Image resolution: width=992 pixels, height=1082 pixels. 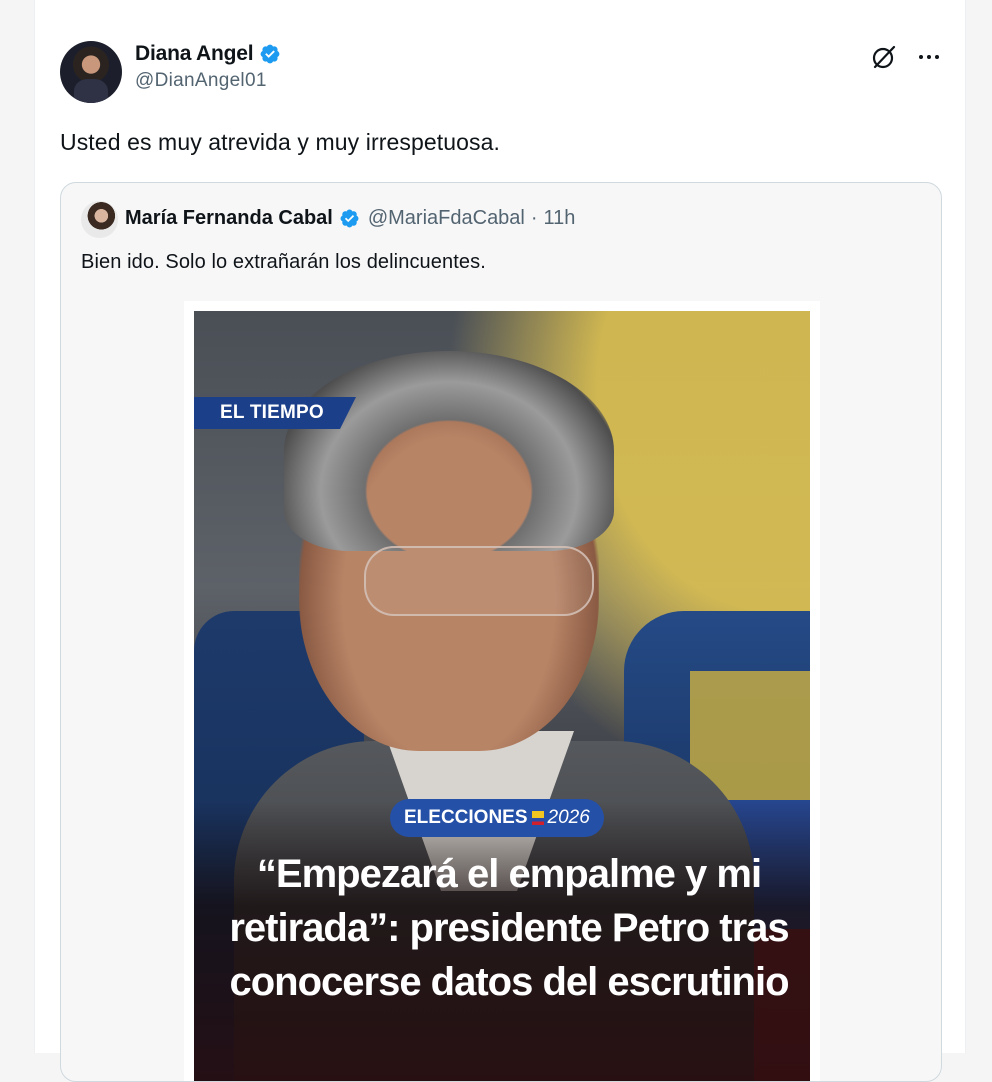 What do you see at coordinates (194, 54) in the screenshot?
I see `author-name: Diana Angel` at bounding box center [194, 54].